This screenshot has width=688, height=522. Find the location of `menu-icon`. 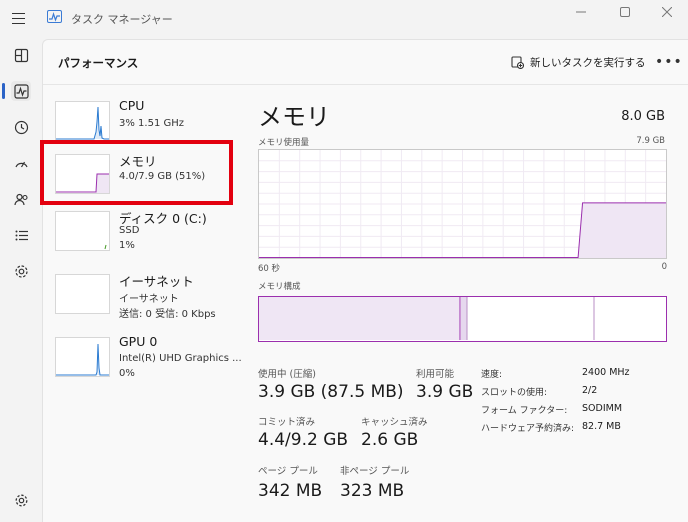

menu-icon is located at coordinates (19, 18).